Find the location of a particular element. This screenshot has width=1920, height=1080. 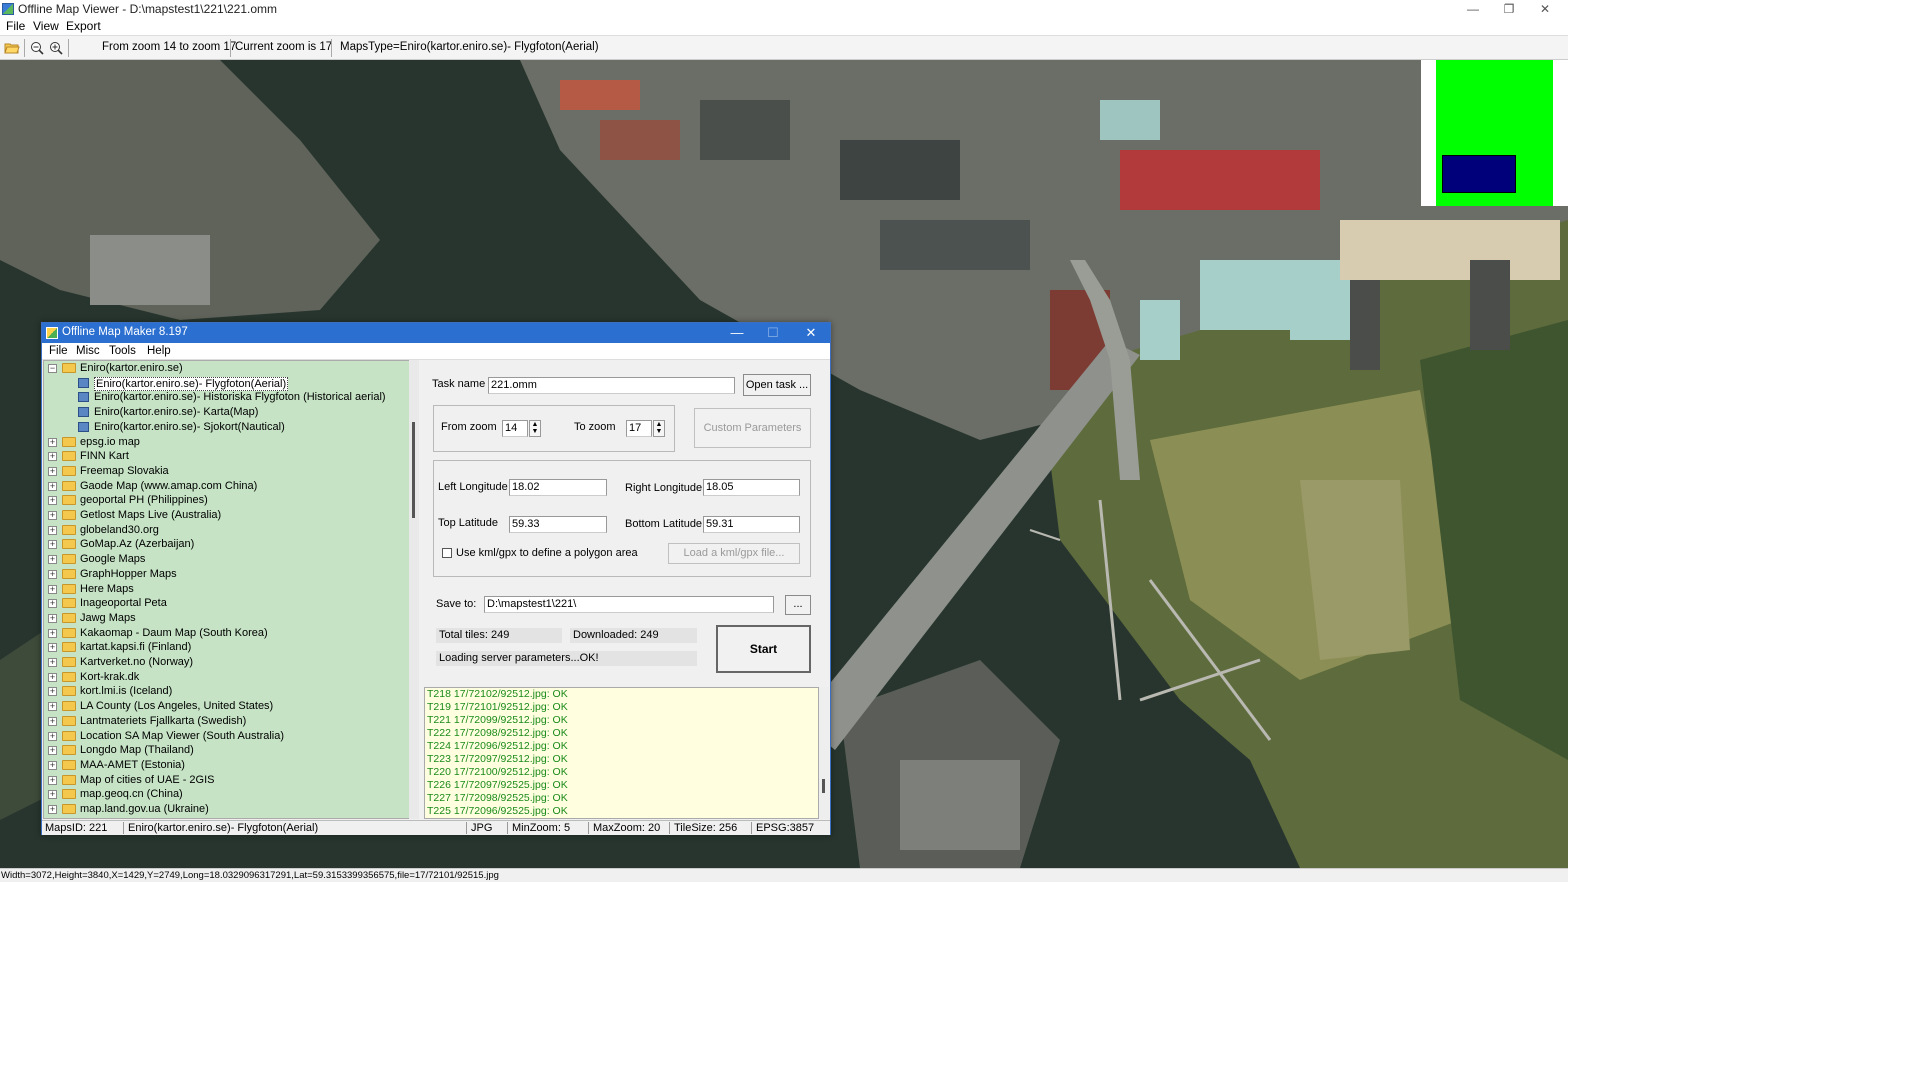

tree-folder: + Google Maps is located at coordinates (231, 559).